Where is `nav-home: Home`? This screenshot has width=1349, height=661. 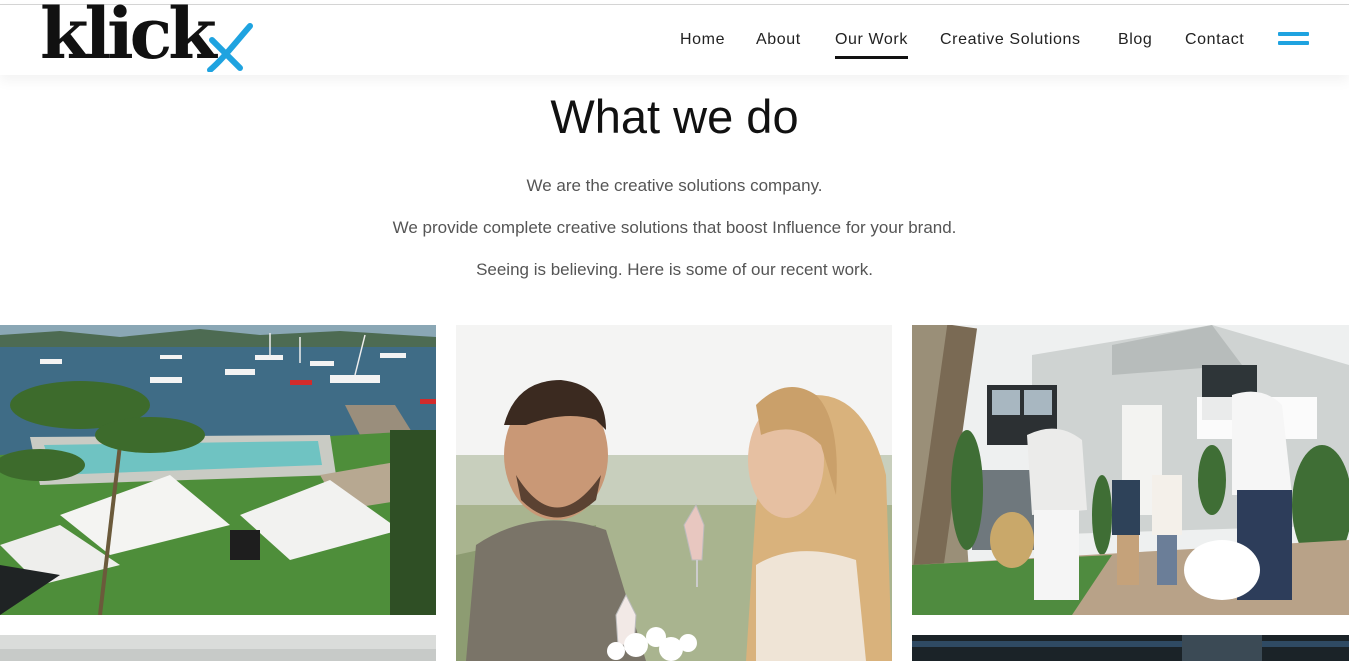 nav-home: Home is located at coordinates (702, 40).